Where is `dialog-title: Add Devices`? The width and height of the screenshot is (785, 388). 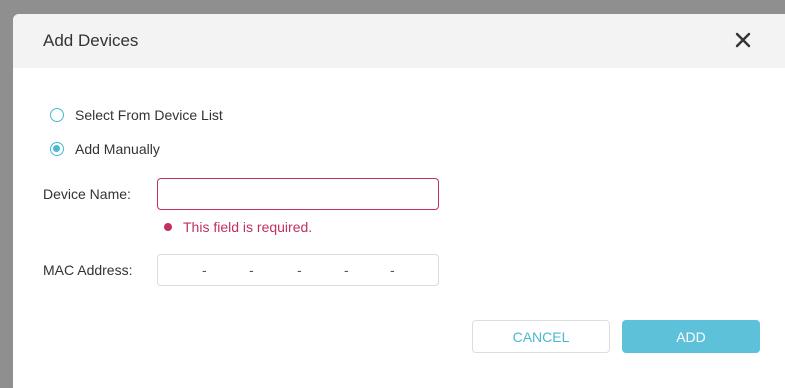 dialog-title: Add Devices is located at coordinates (91, 40).